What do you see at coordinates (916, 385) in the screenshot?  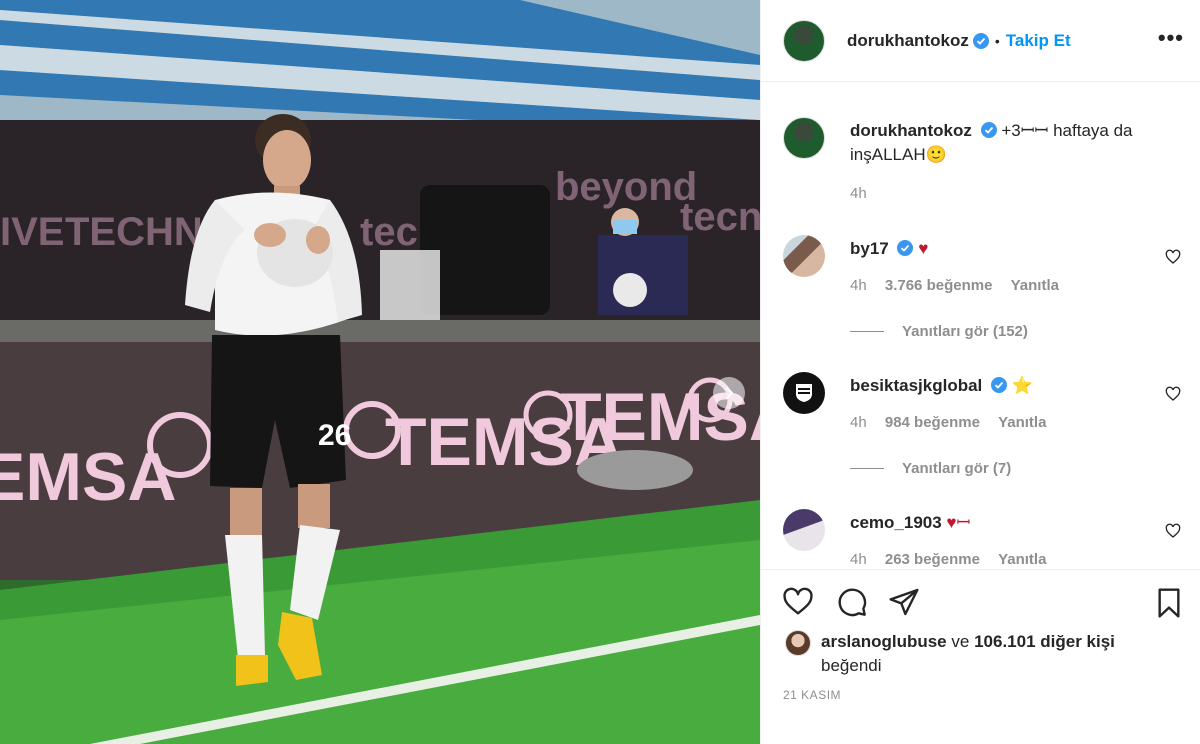 I see `comment-username: besiktasjkglobal` at bounding box center [916, 385].